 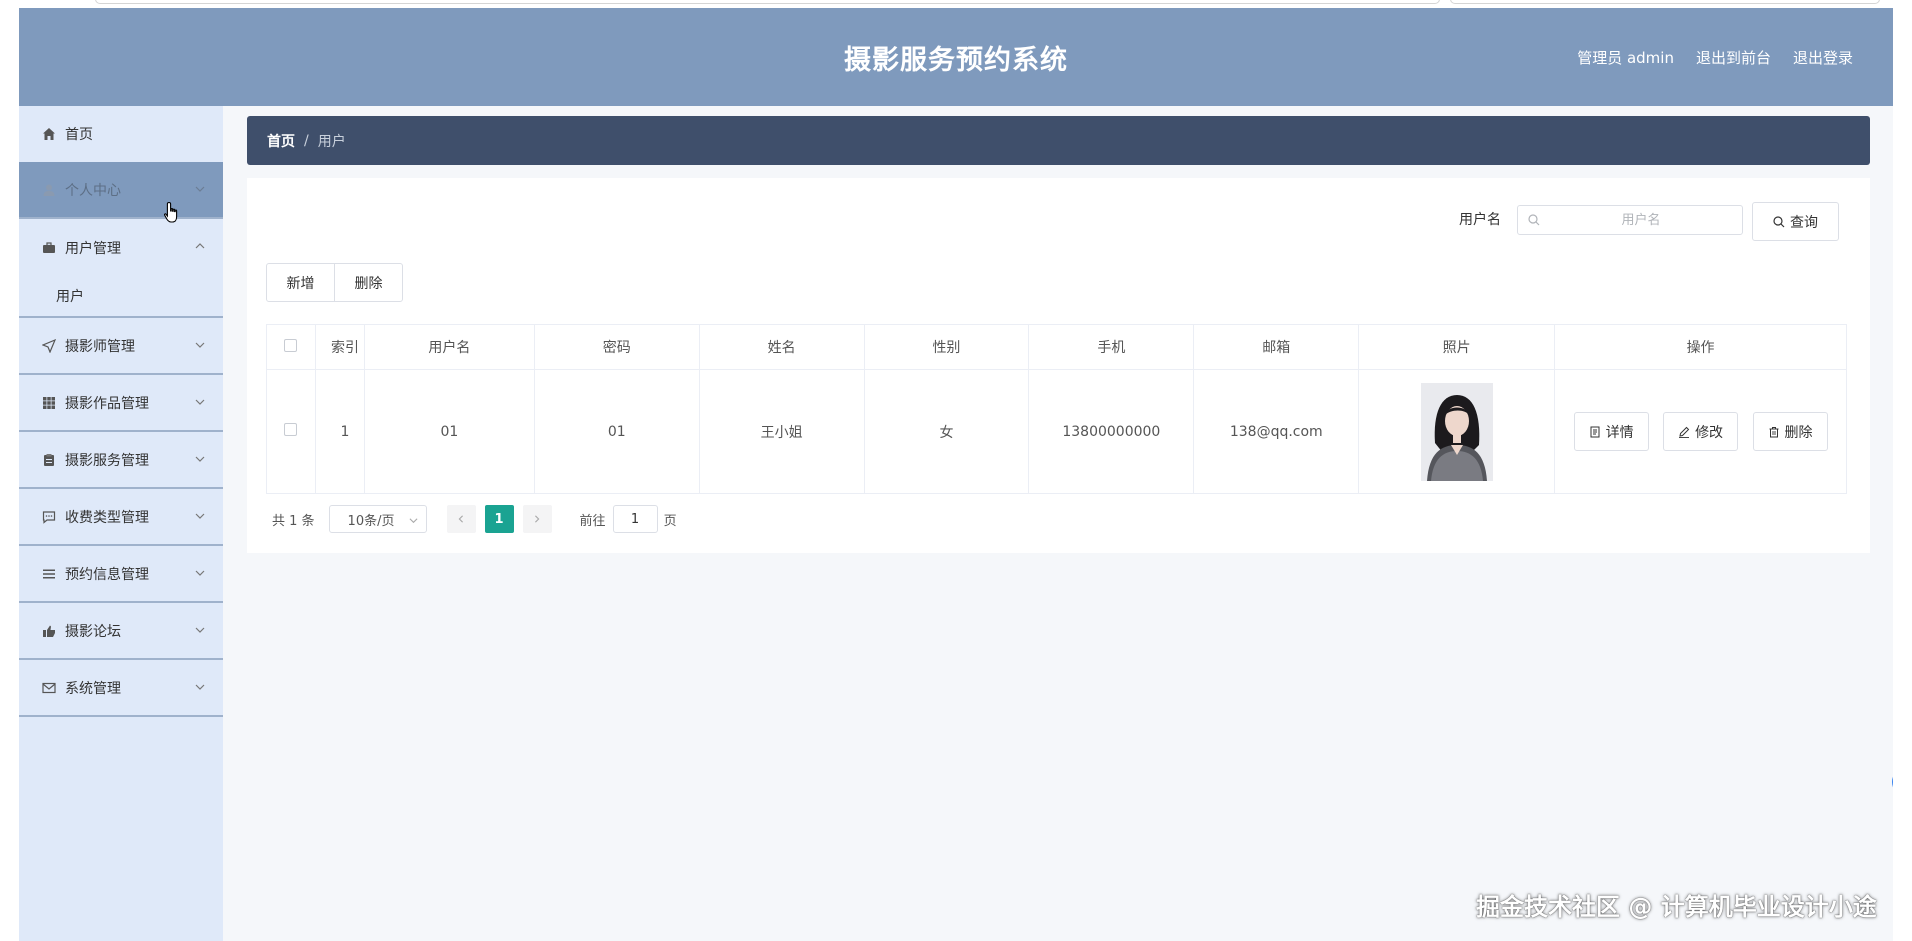 What do you see at coordinates (107, 403) in the screenshot?
I see `sidebar-item-label: 摄影作品管理` at bounding box center [107, 403].